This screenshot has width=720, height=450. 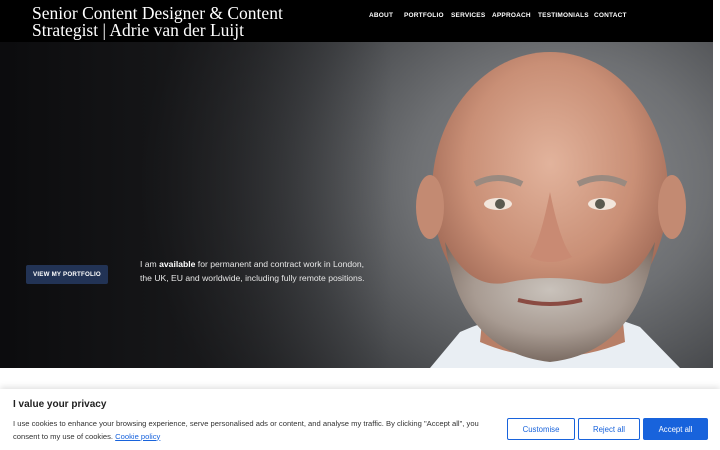 I want to click on nav-testimonials: TESTIMONIALS, so click(x=566, y=15).